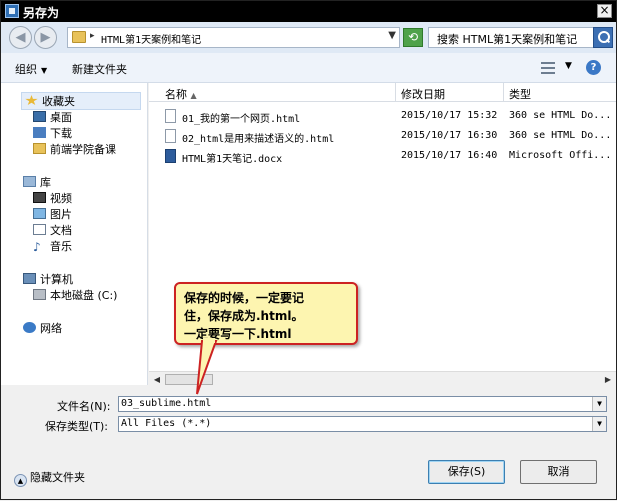 This screenshot has height=501, width=617. I want to click on scroll-left-icon: ◀, so click(157, 379).